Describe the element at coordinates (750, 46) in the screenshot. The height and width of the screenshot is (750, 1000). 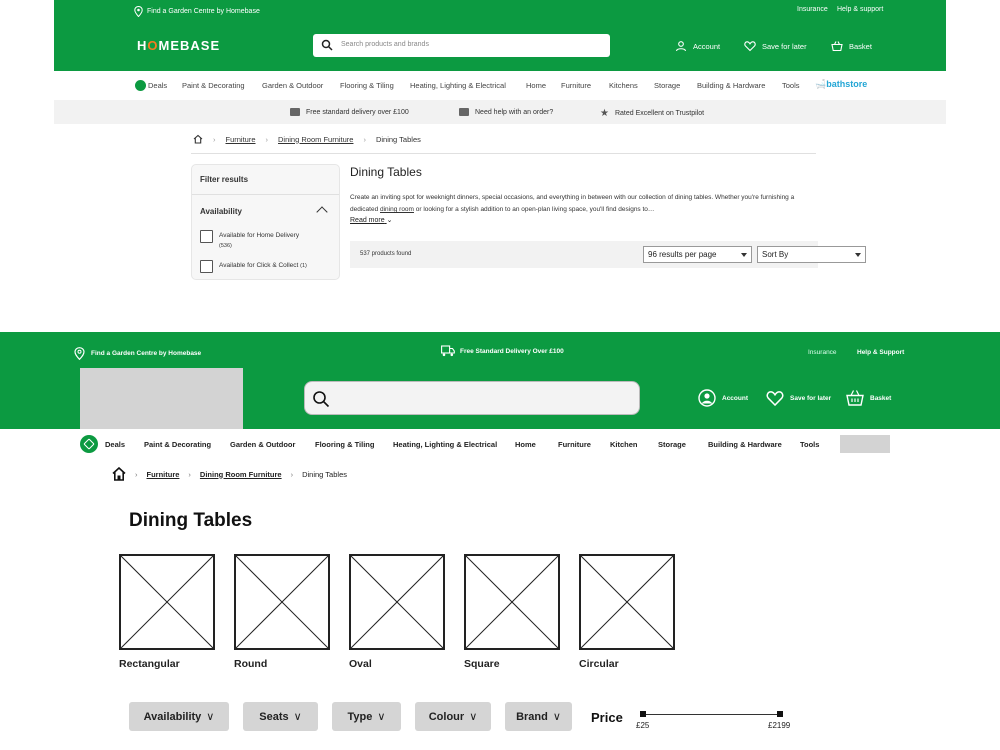
I see `heart-icon` at that location.